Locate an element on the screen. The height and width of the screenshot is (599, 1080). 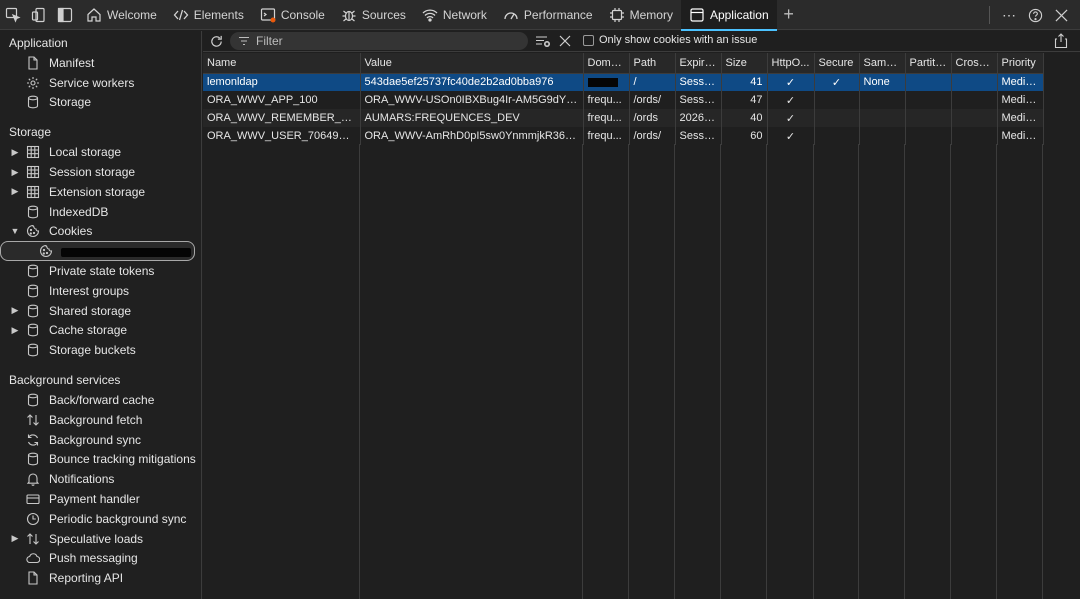
clock-icon is located at coordinates (33, 519).